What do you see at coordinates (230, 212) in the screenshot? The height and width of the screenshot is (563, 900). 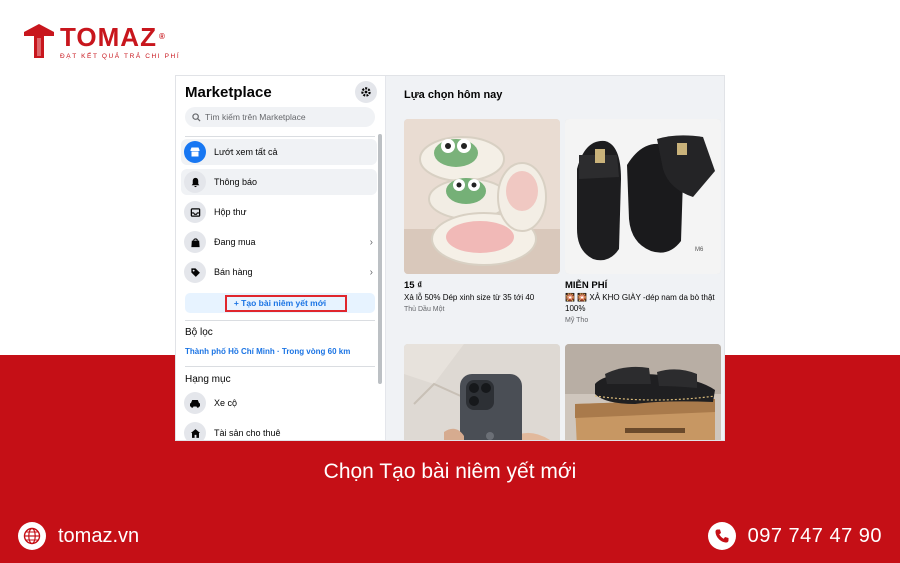 I see `sidebar-item-label: Hộp thư` at bounding box center [230, 212].